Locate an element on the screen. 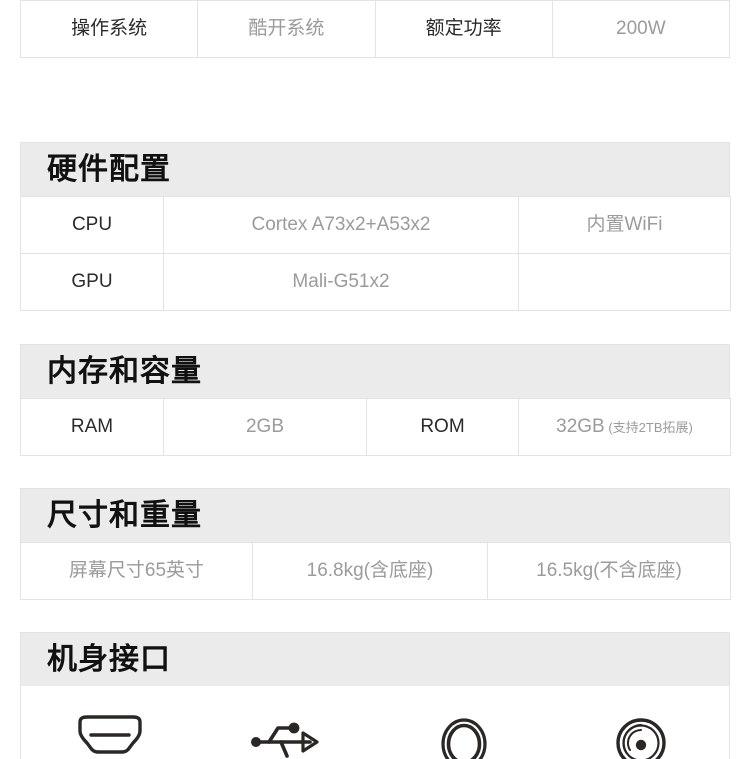  table-cell: 额定功率 is located at coordinates (463, 29).